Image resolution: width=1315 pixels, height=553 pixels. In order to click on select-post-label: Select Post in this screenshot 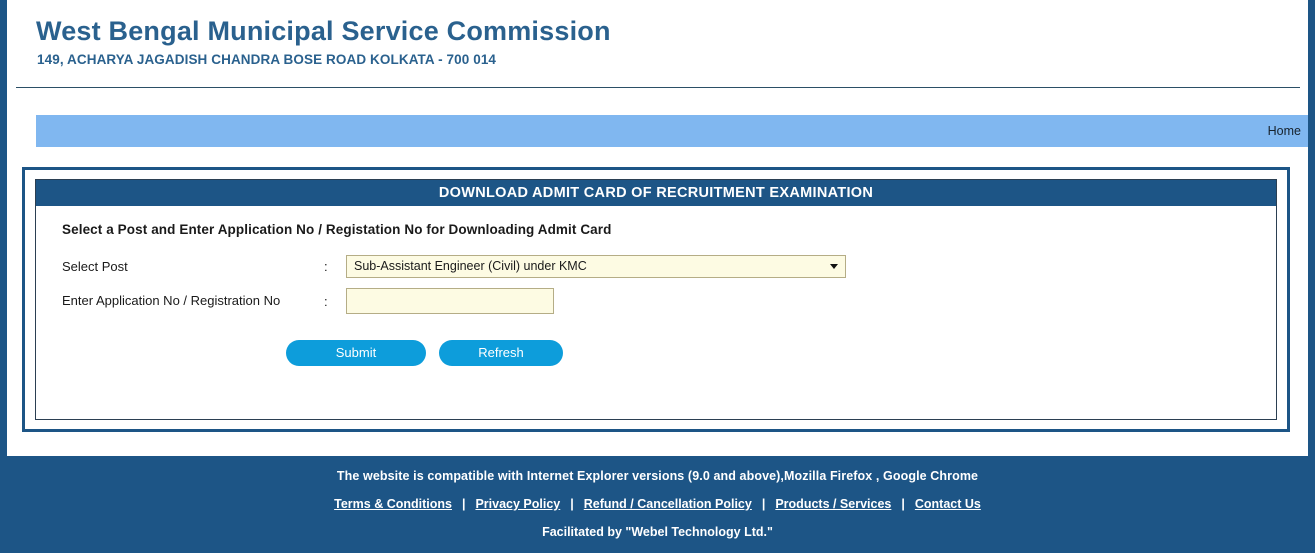, I will do `click(95, 266)`.